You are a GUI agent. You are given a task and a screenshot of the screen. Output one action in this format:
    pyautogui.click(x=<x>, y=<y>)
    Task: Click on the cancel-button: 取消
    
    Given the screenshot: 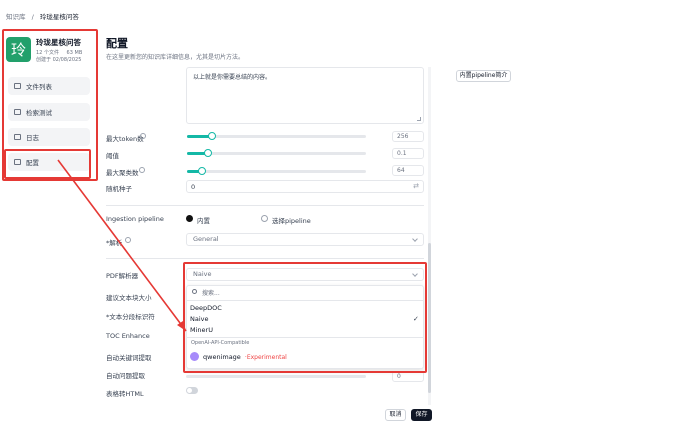 What is the action you would take?
    pyautogui.click(x=395, y=415)
    